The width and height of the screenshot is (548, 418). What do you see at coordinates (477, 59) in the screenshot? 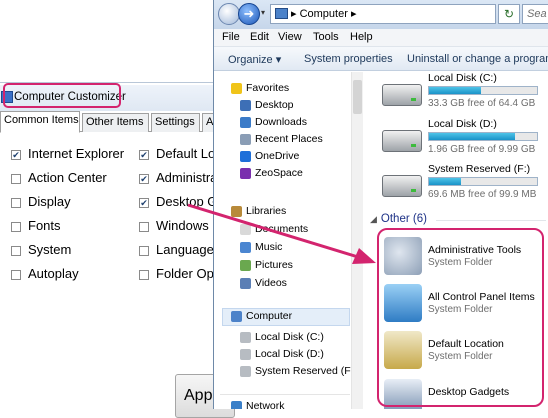
I see `uninstall-program-button: Uninstall or change a program` at bounding box center [477, 59].